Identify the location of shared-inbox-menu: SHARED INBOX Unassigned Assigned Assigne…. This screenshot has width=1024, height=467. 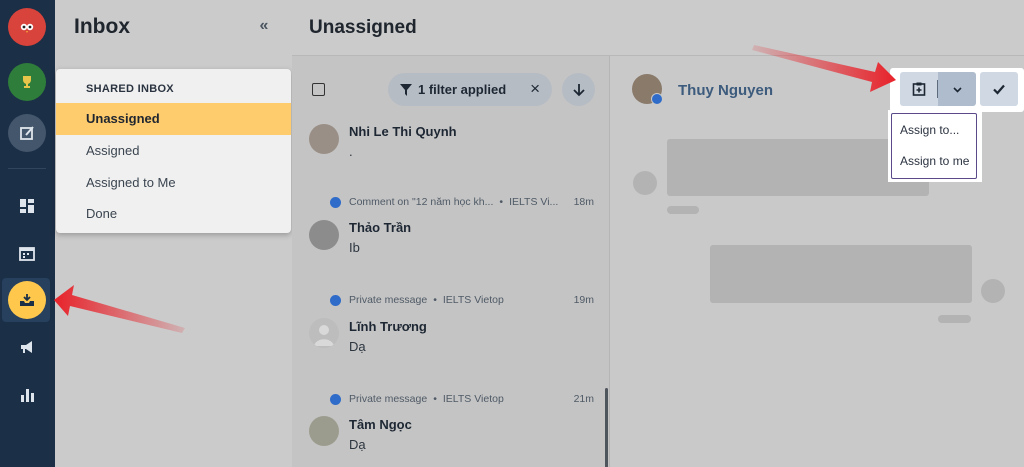
(173, 151).